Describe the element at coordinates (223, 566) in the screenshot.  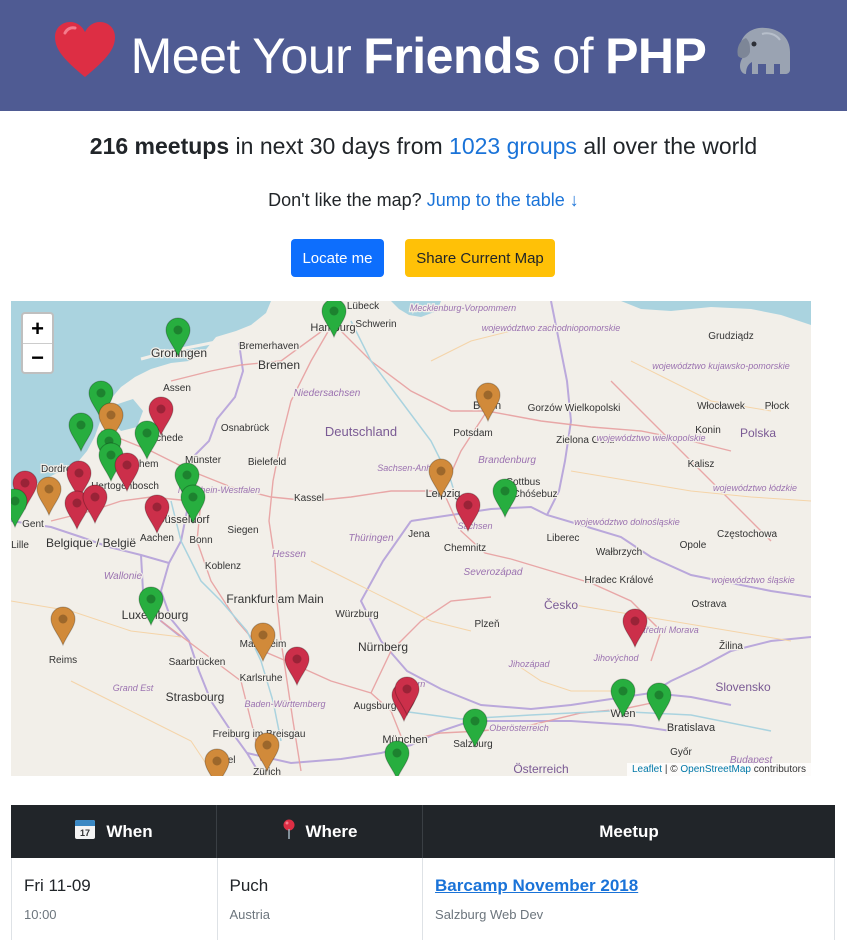
I see `map-label: Koblenz` at that location.